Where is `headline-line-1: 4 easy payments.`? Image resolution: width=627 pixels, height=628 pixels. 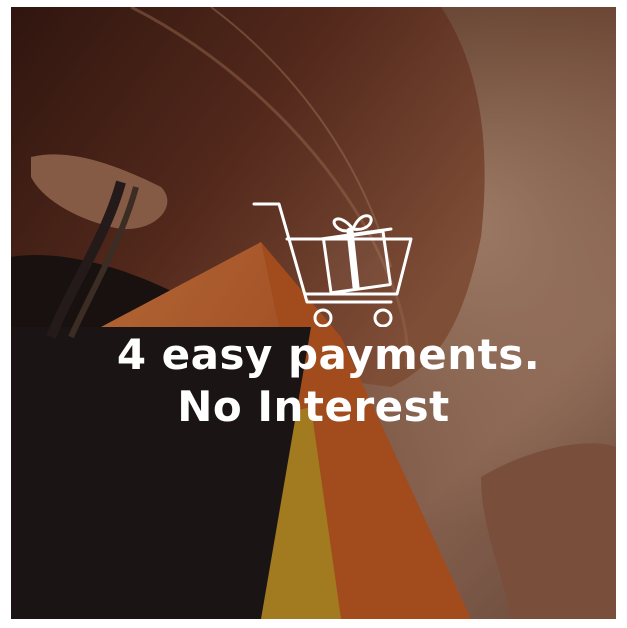
headline-line-1: 4 easy payments. is located at coordinates (328, 354).